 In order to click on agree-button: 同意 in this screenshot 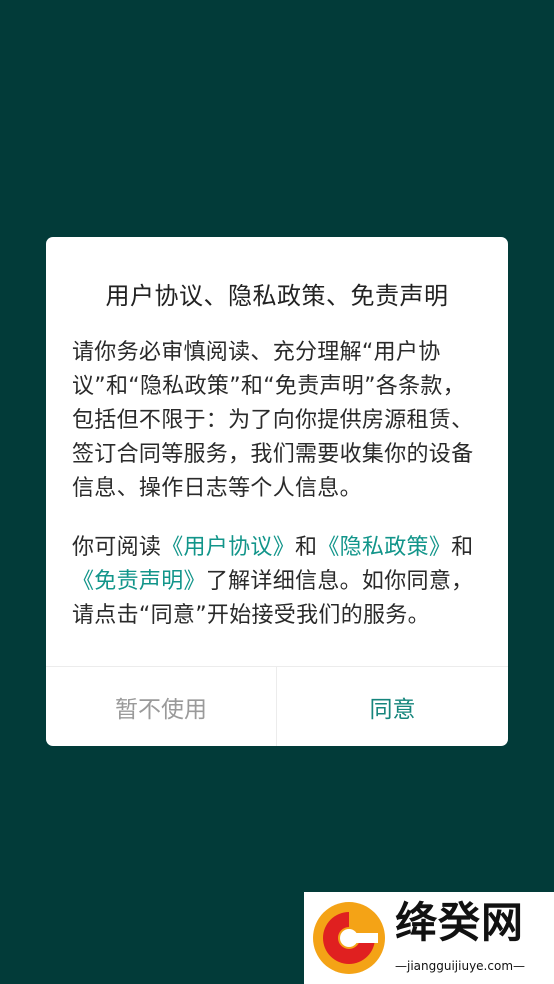, I will do `click(392, 706)`.